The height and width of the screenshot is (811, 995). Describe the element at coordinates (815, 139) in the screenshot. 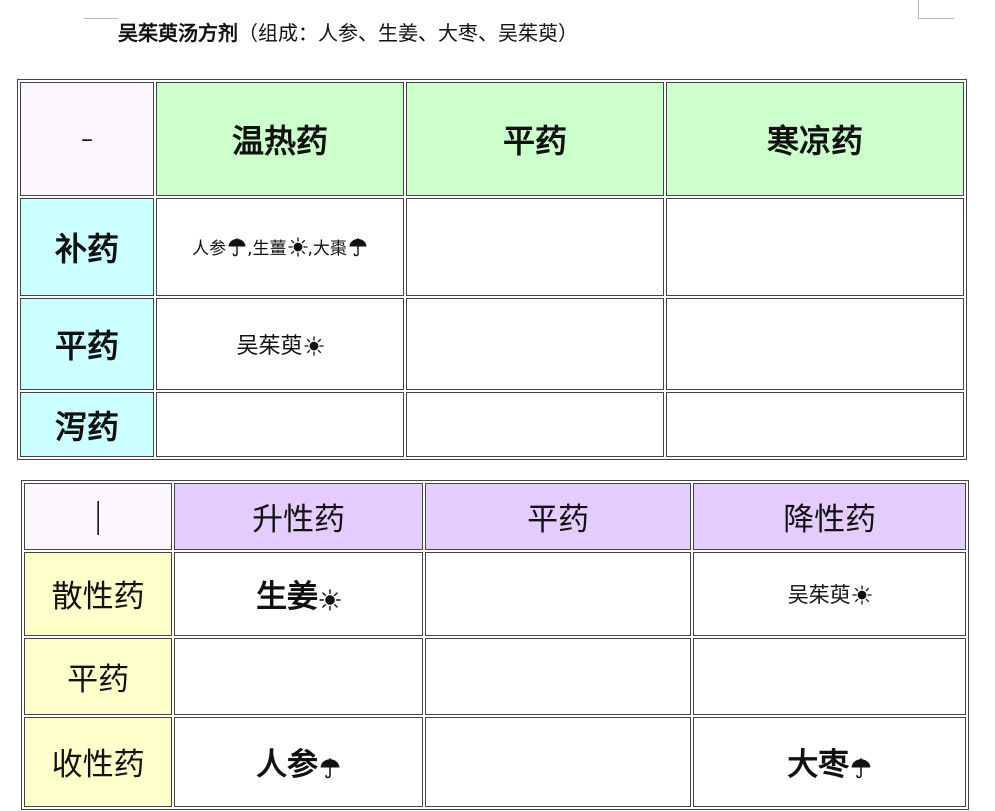

I see `column-header-cold: 寒凉药` at that location.